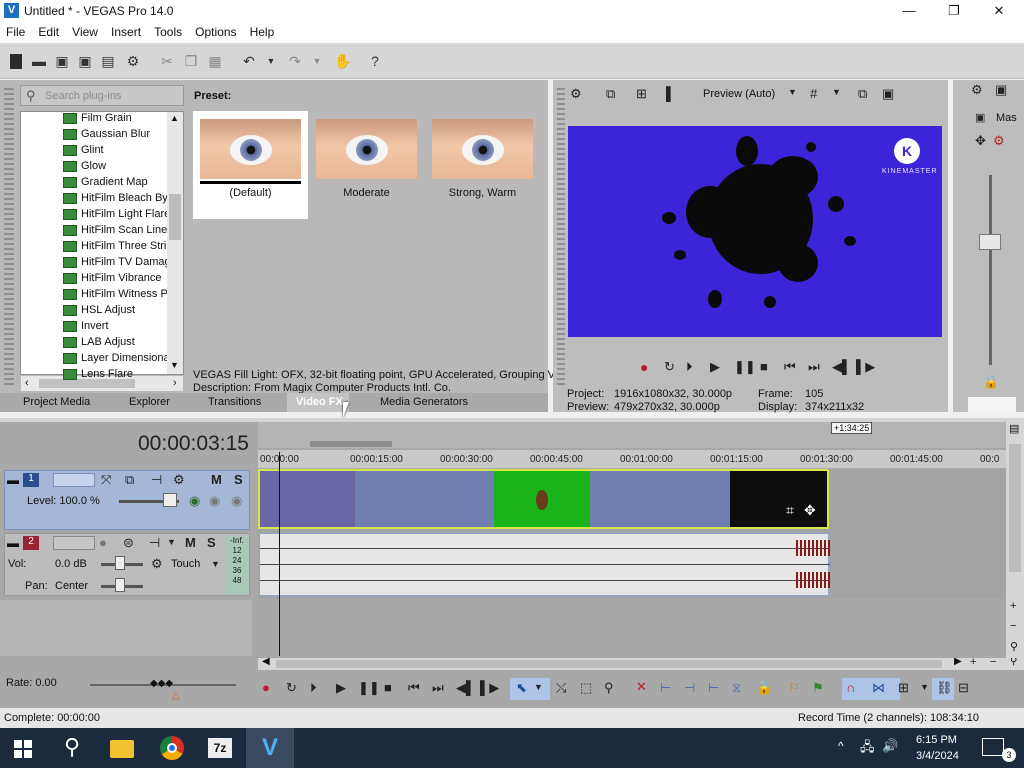 The image size is (1024, 768). What do you see at coordinates (236, 501) in the screenshot?
I see `make-compositing-child-icon: ◉` at bounding box center [236, 501].